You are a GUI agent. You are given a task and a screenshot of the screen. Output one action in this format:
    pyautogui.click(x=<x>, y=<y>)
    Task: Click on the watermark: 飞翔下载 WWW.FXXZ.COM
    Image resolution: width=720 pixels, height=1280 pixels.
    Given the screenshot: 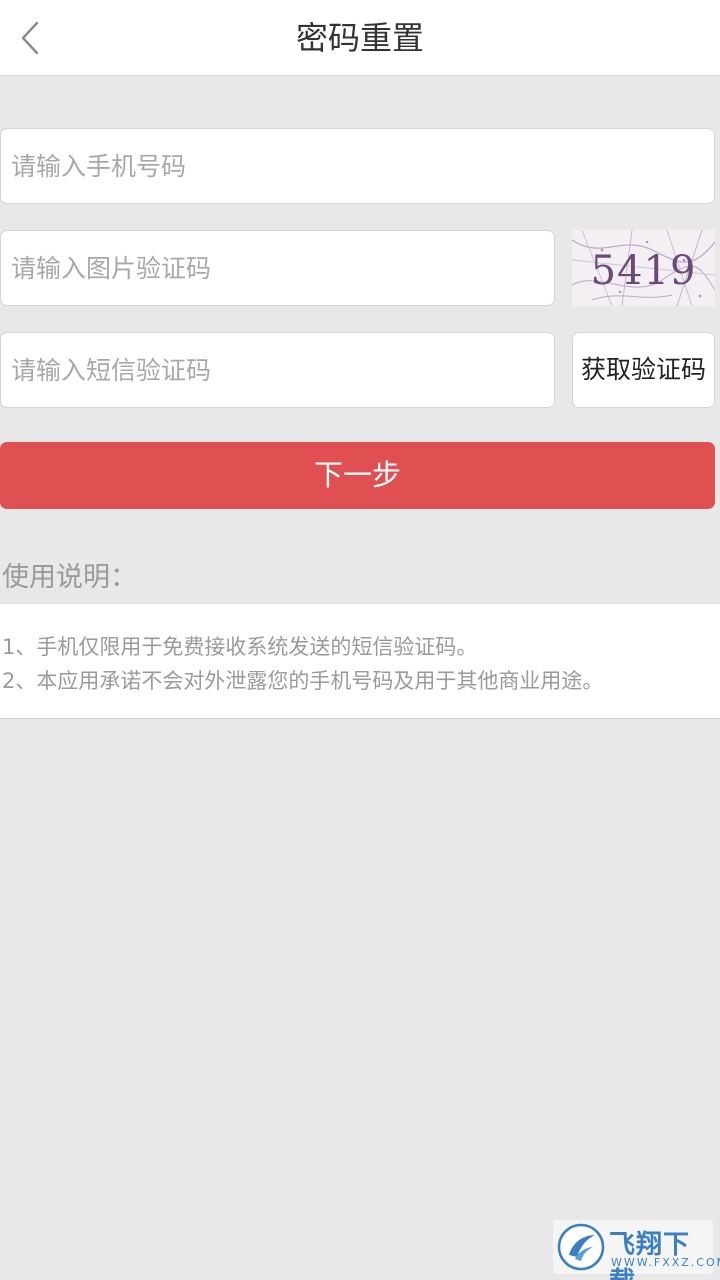 What is the action you would take?
    pyautogui.click(x=636, y=1250)
    